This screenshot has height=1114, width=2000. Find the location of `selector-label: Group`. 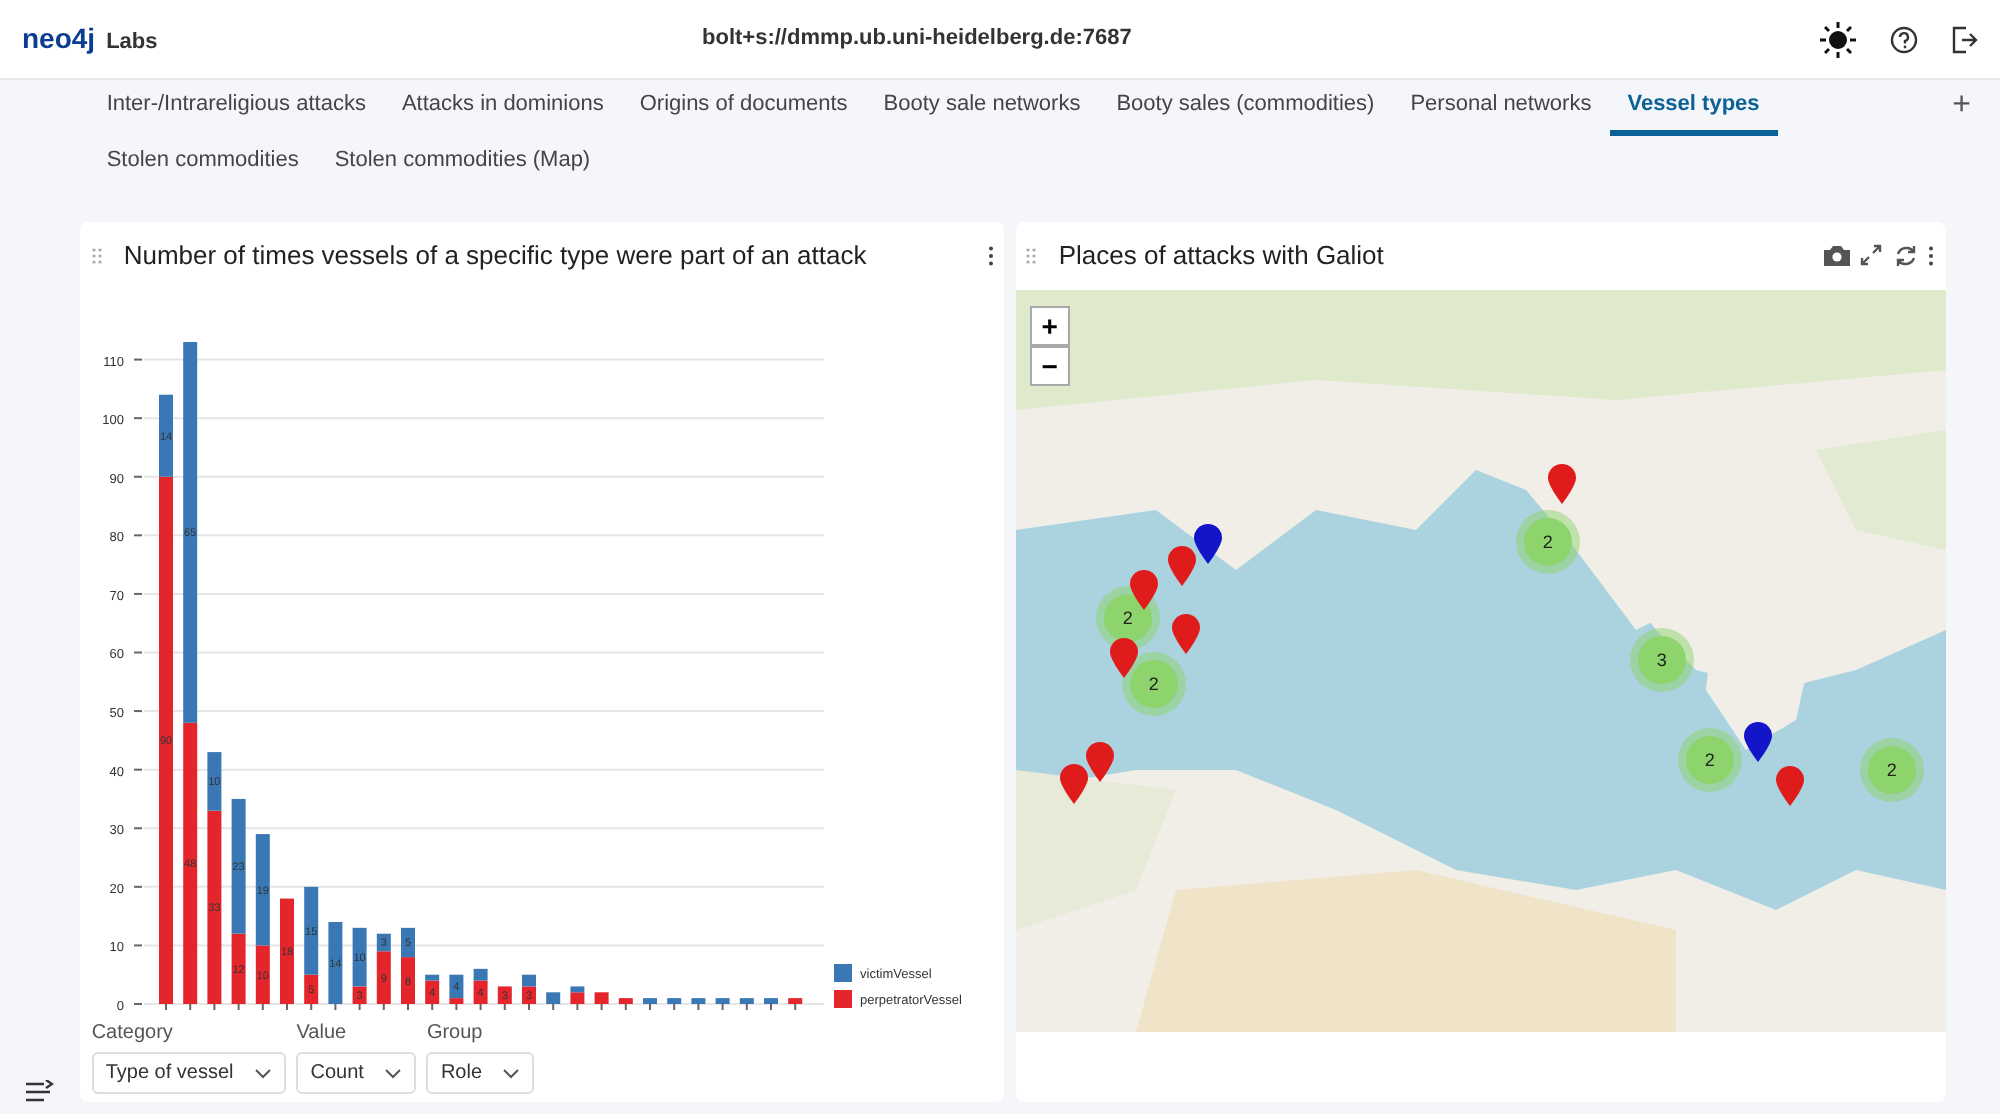

selector-label: Group is located at coordinates (455, 1033).